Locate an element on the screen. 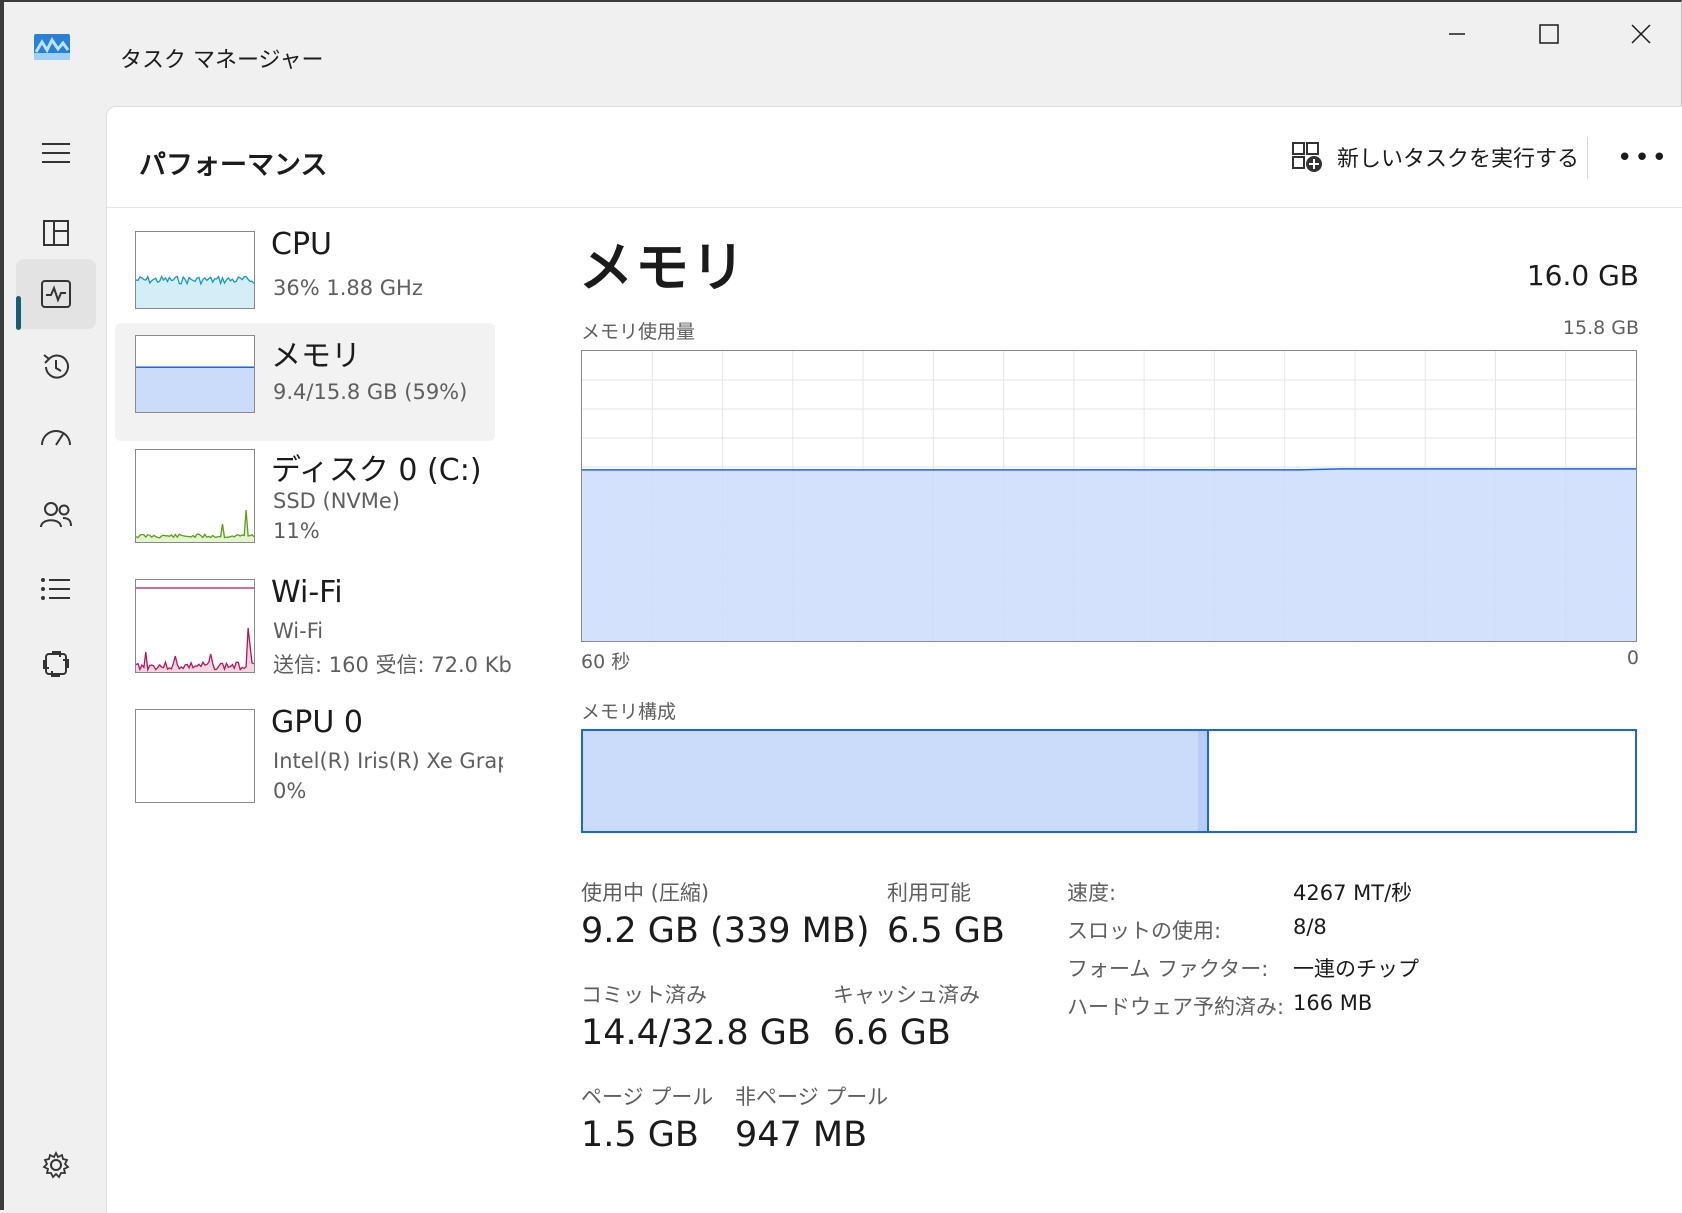 This screenshot has width=1682, height=1213. device-item-cpu: CPU 36% 1.88 GHz is located at coordinates (305, 278).